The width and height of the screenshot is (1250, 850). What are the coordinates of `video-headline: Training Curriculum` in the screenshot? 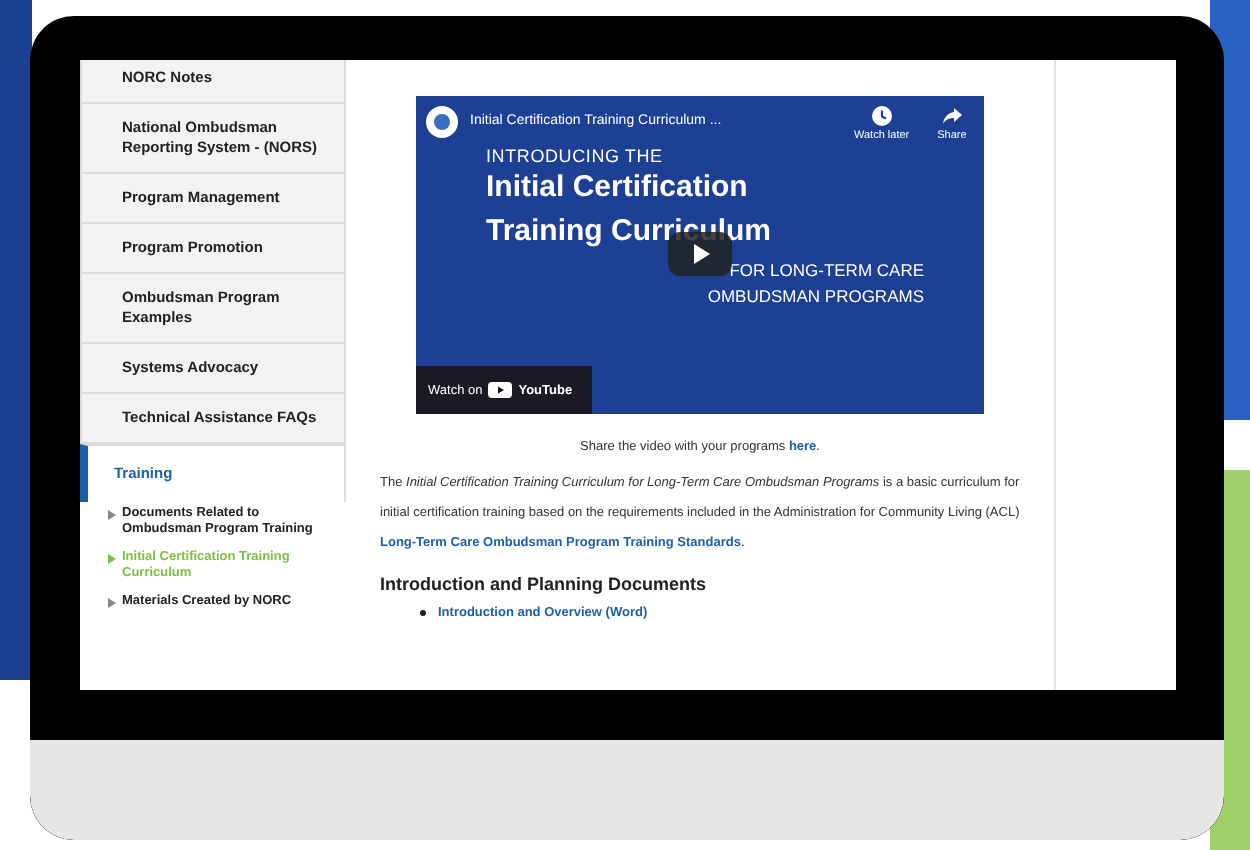 It's located at (630, 232).